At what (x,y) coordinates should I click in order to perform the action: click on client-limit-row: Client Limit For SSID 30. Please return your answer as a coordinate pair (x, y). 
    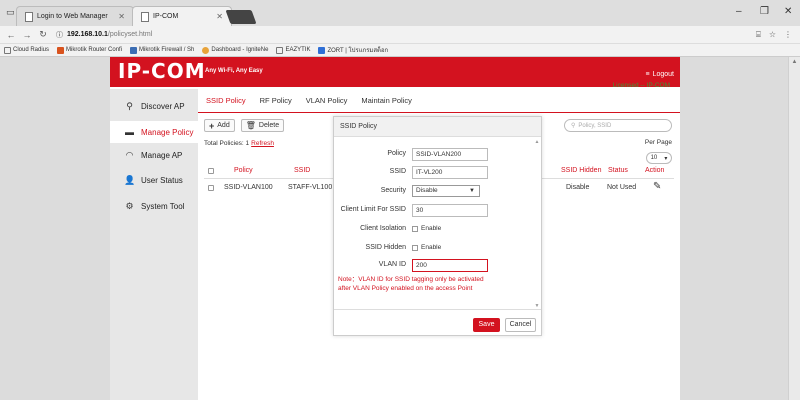
    Looking at the image, I should click on (434, 211).